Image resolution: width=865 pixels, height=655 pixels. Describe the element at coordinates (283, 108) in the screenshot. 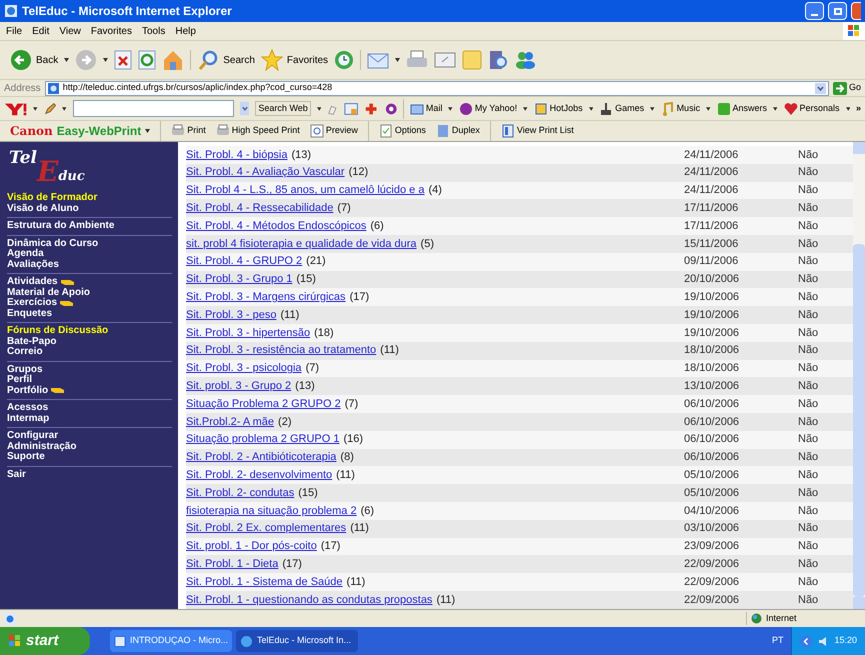

I see `search-web-button: Search Web` at that location.